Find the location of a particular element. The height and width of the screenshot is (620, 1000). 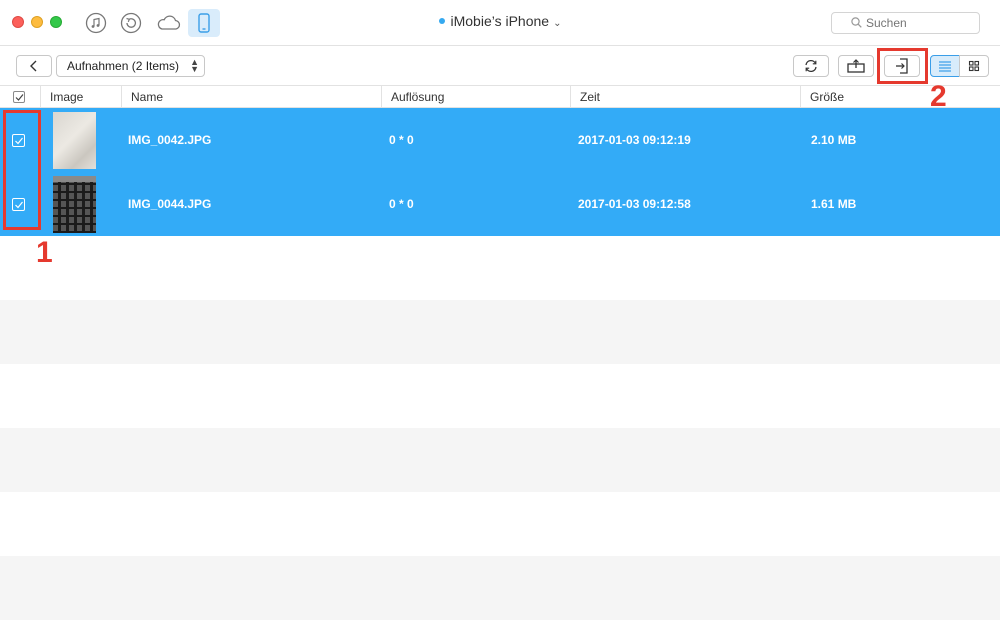

column-header-name: Name is located at coordinates (251, 97).